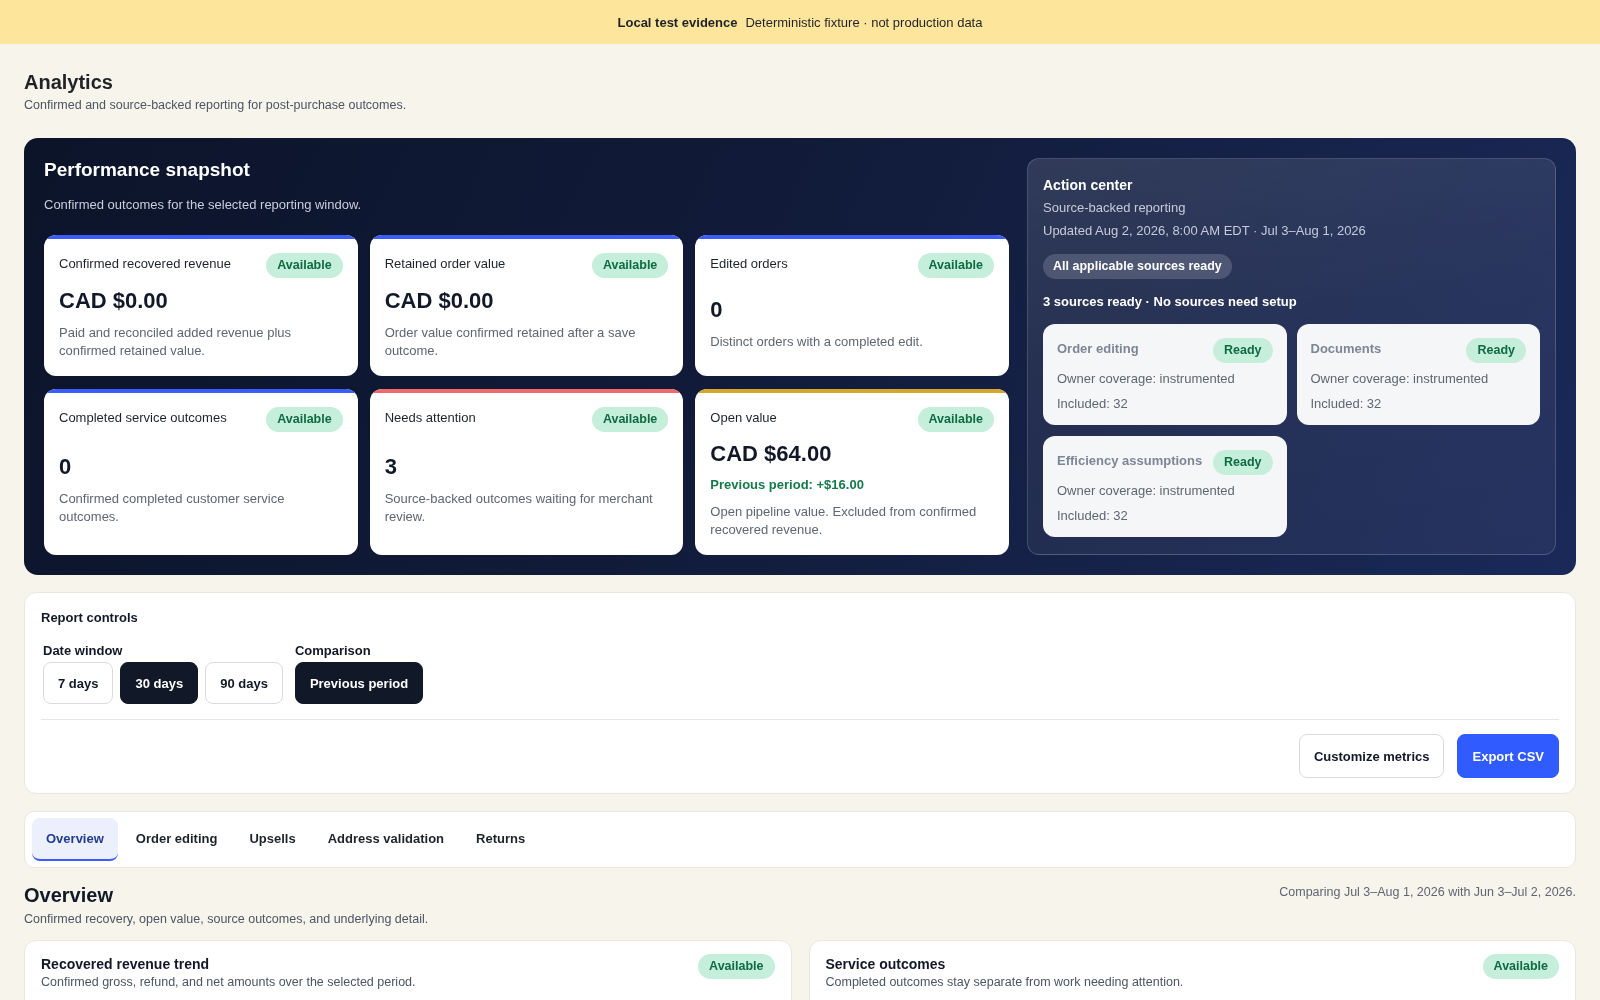  I want to click on action-center-title: Action center, so click(1088, 185).